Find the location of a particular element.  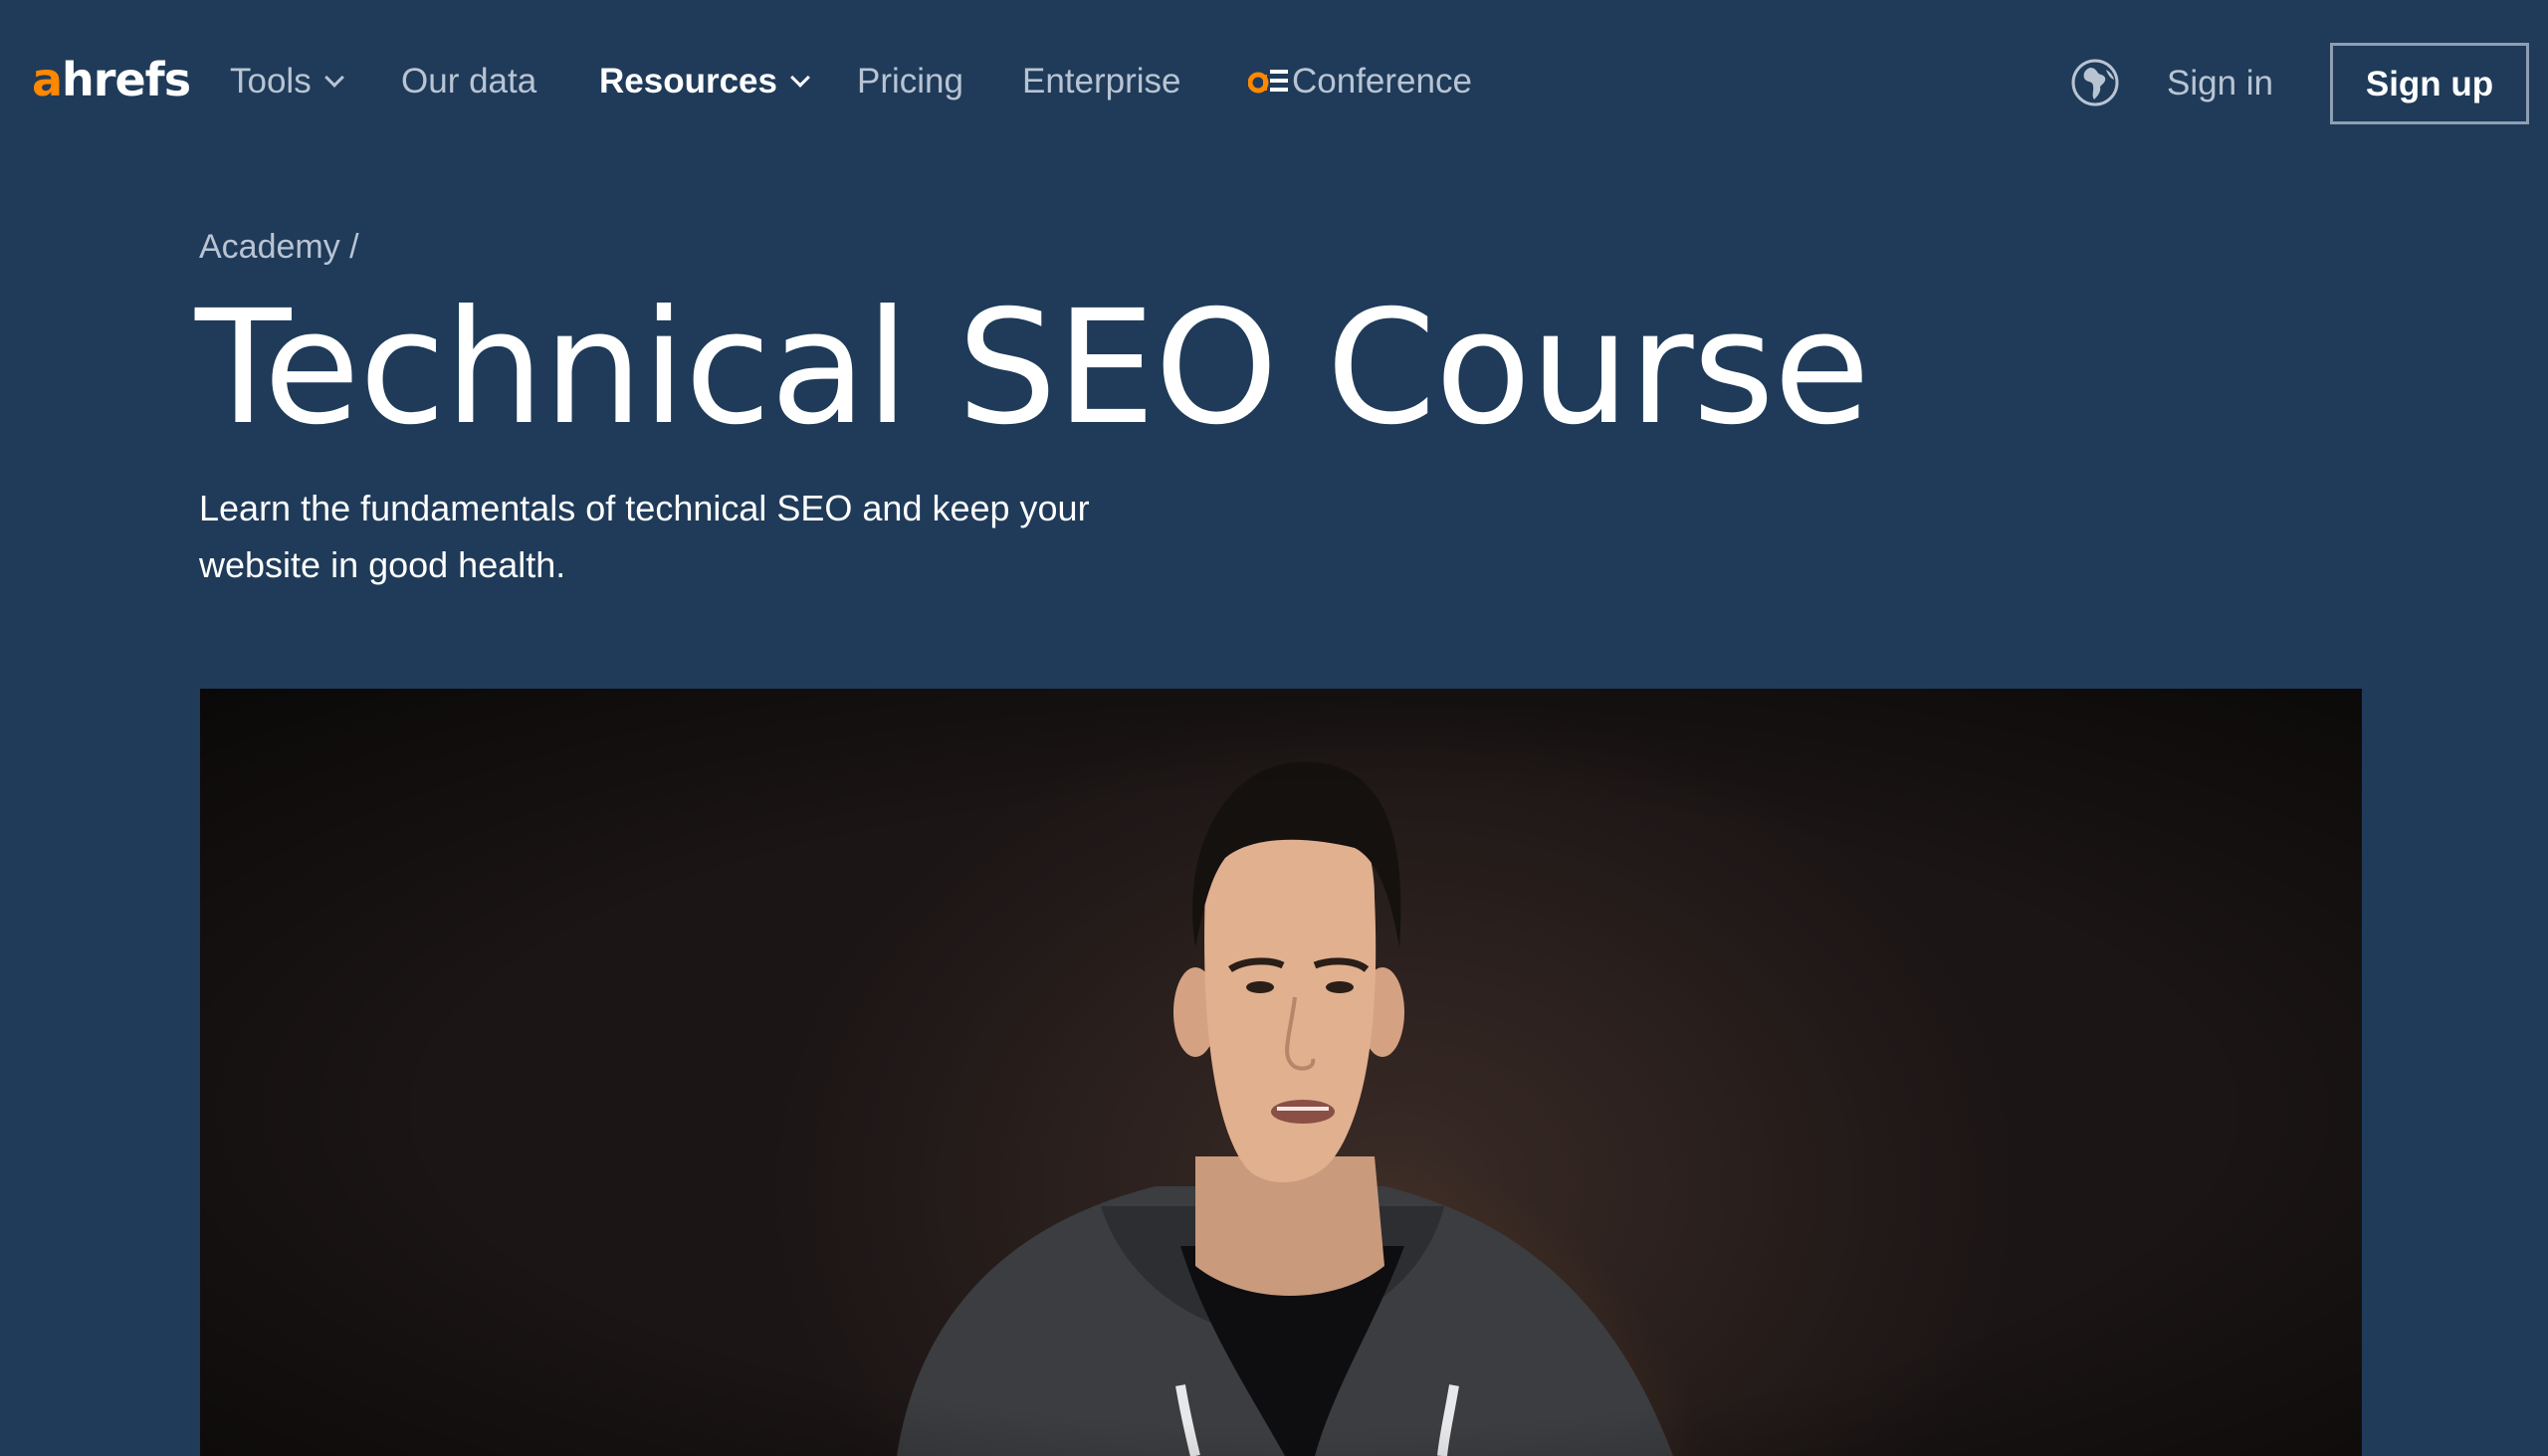

nav-item-enterprise: Enterprise is located at coordinates (1101, 82).